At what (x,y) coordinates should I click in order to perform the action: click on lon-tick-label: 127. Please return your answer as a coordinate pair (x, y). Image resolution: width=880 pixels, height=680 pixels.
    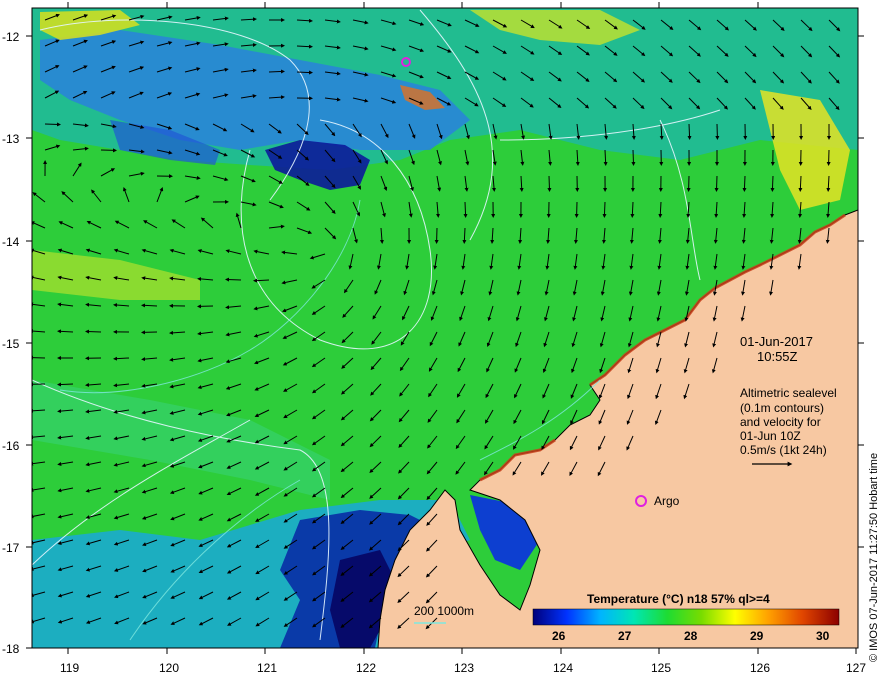
    Looking at the image, I should click on (856, 668).